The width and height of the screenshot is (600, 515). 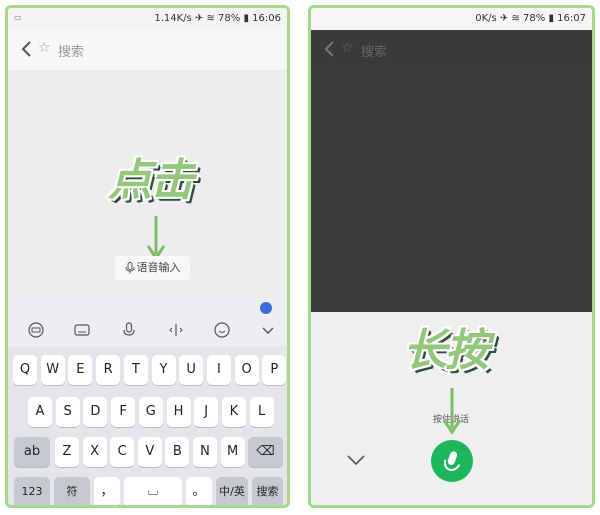 I want to click on status-bar: 0K/s ✈ ≋ 78% ▮ 16:07, so click(x=451, y=19).